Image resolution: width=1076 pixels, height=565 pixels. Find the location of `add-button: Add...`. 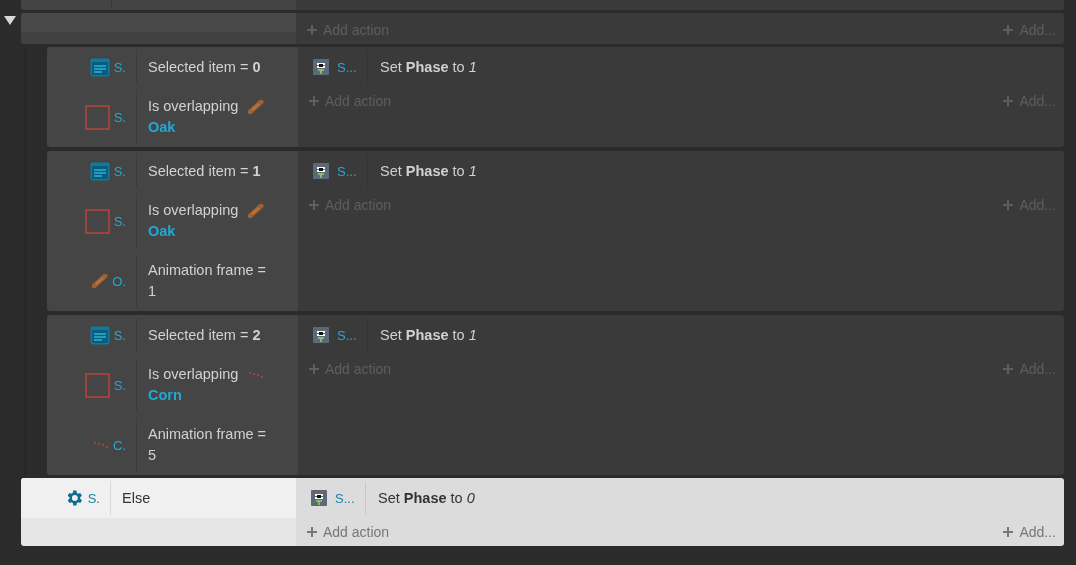

add-button: Add... is located at coordinates (1029, 532).